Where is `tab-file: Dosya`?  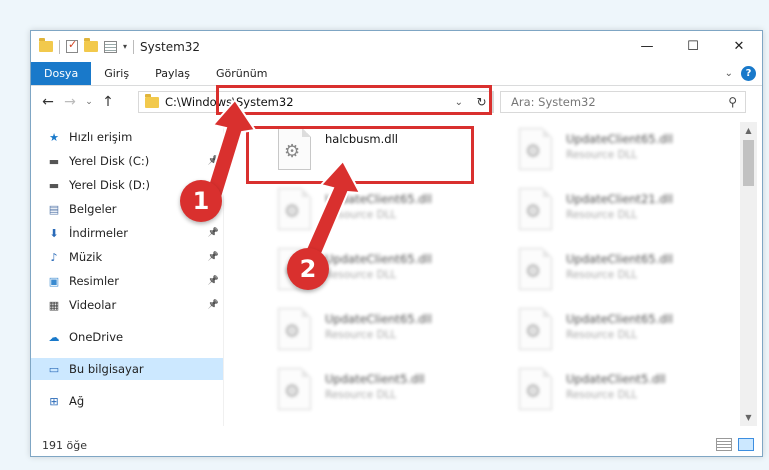 tab-file: Dosya is located at coordinates (61, 73).